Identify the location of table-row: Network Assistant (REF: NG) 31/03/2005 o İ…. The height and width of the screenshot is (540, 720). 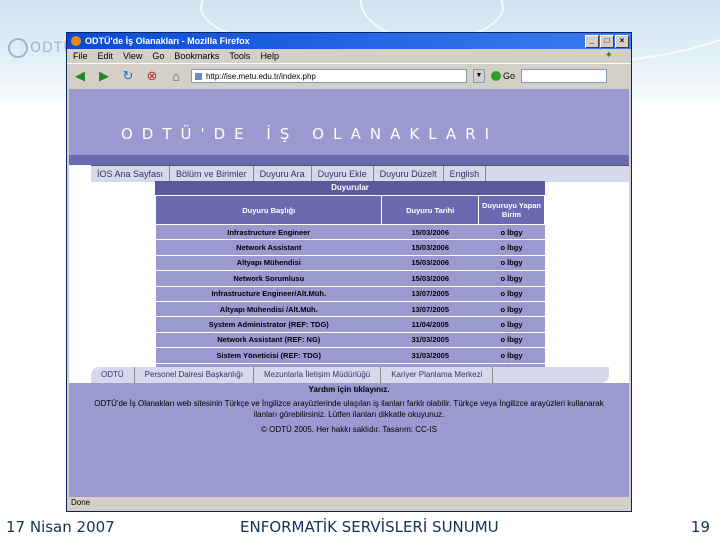
(350, 340).